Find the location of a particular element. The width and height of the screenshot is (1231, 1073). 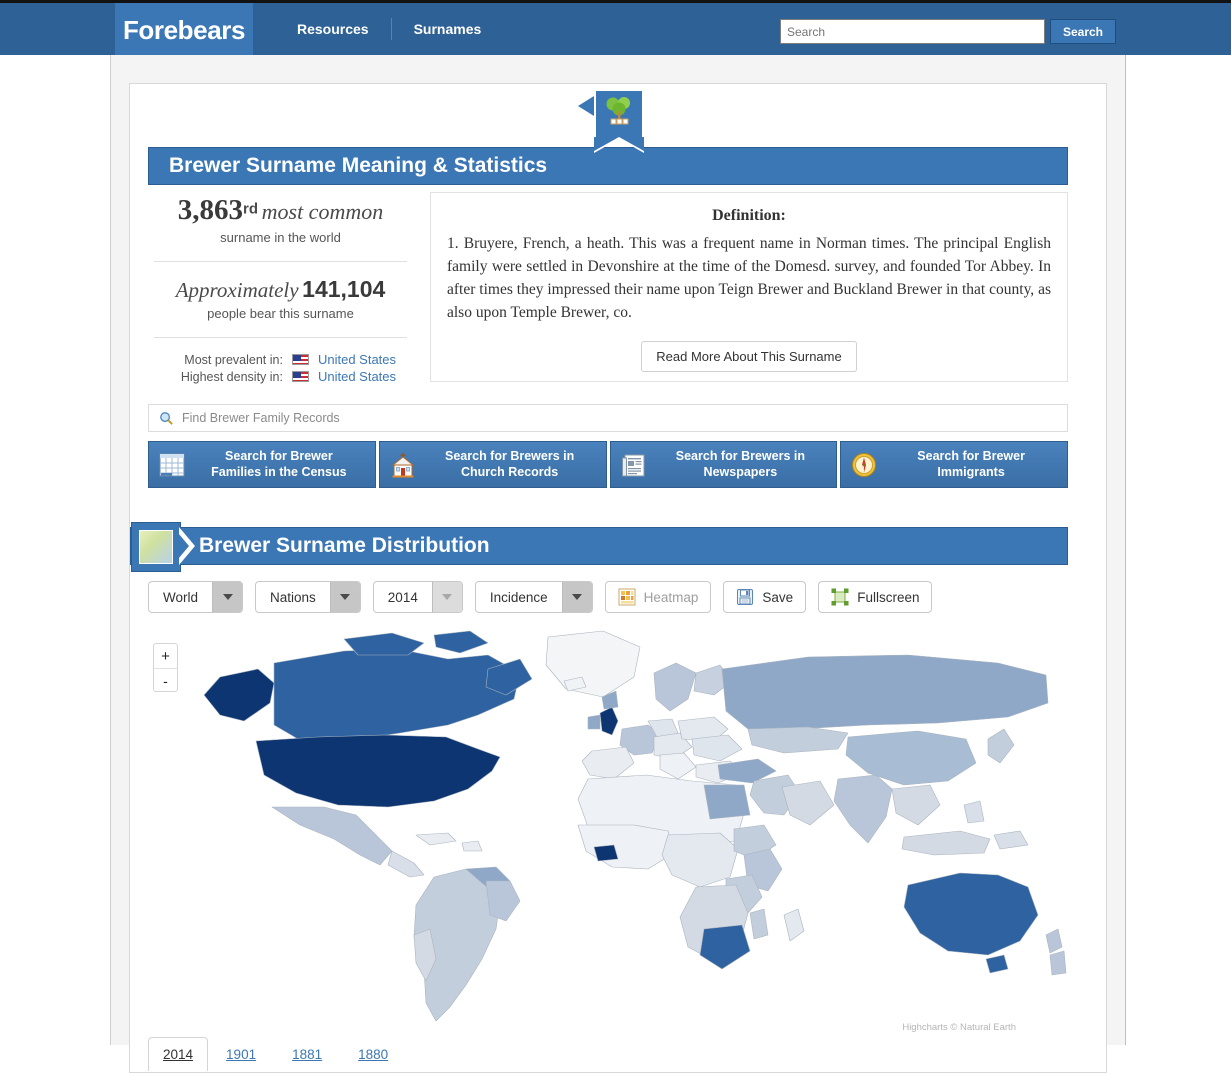

fullscreen-button-label: Fullscreen is located at coordinates (888, 597).